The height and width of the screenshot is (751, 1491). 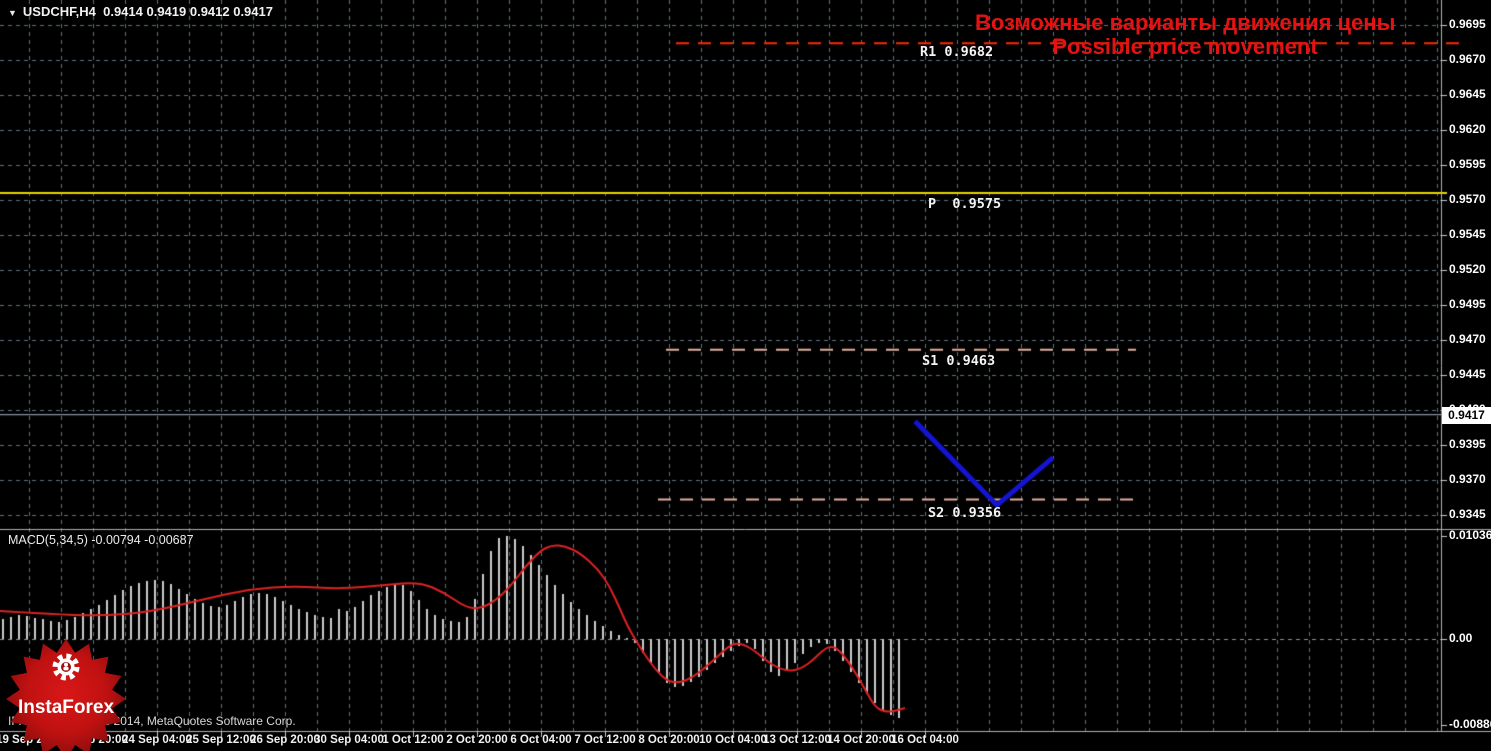 I want to click on price-axis-label: 0.9345, so click(x=1467, y=514).